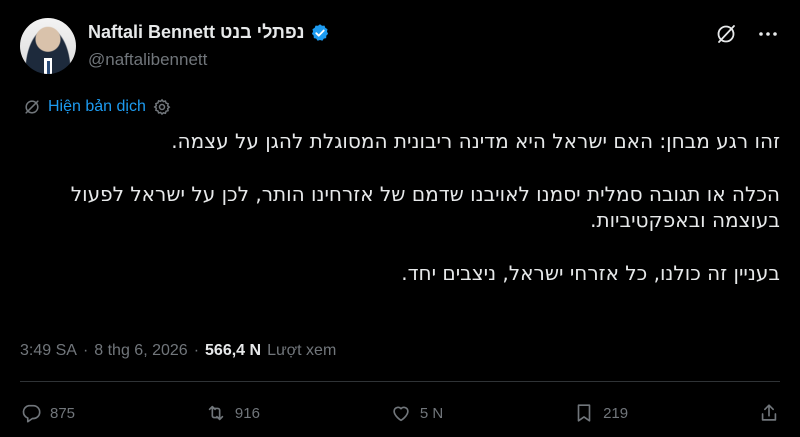 This screenshot has width=800, height=437. Describe the element at coordinates (616, 413) in the screenshot. I see `bookmark-count: 219` at that location.